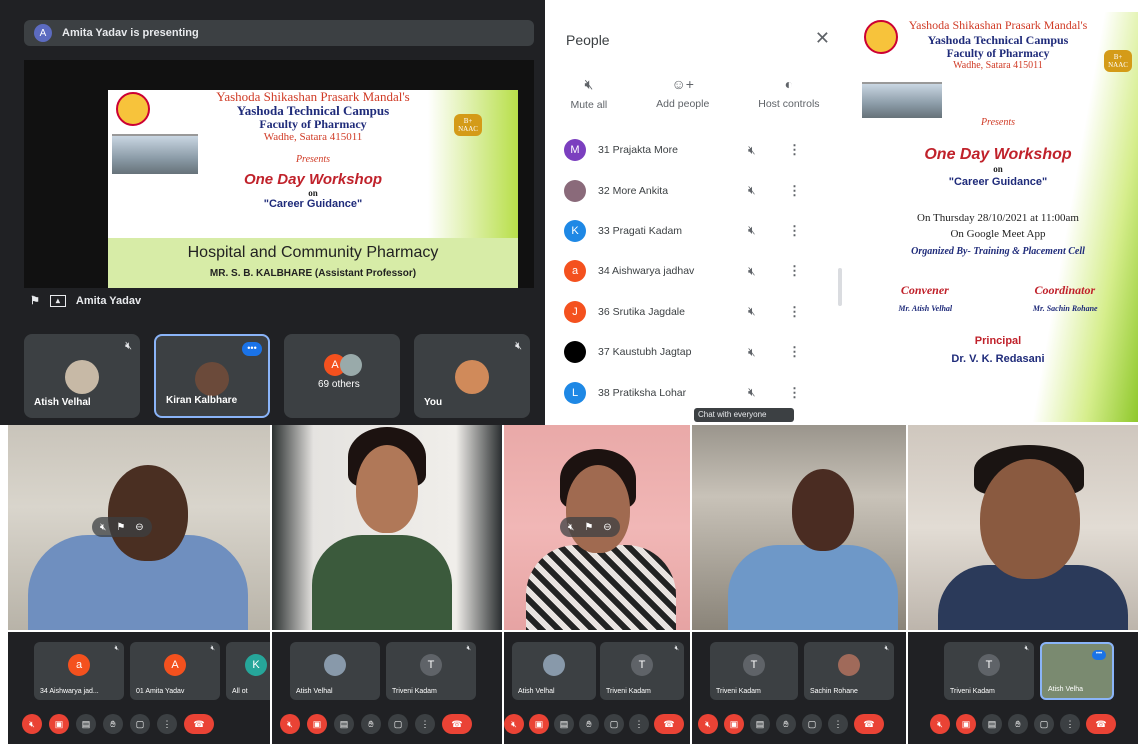  Describe the element at coordinates (57, 300) in the screenshot. I see `present-screen-icon: ▴` at that location.